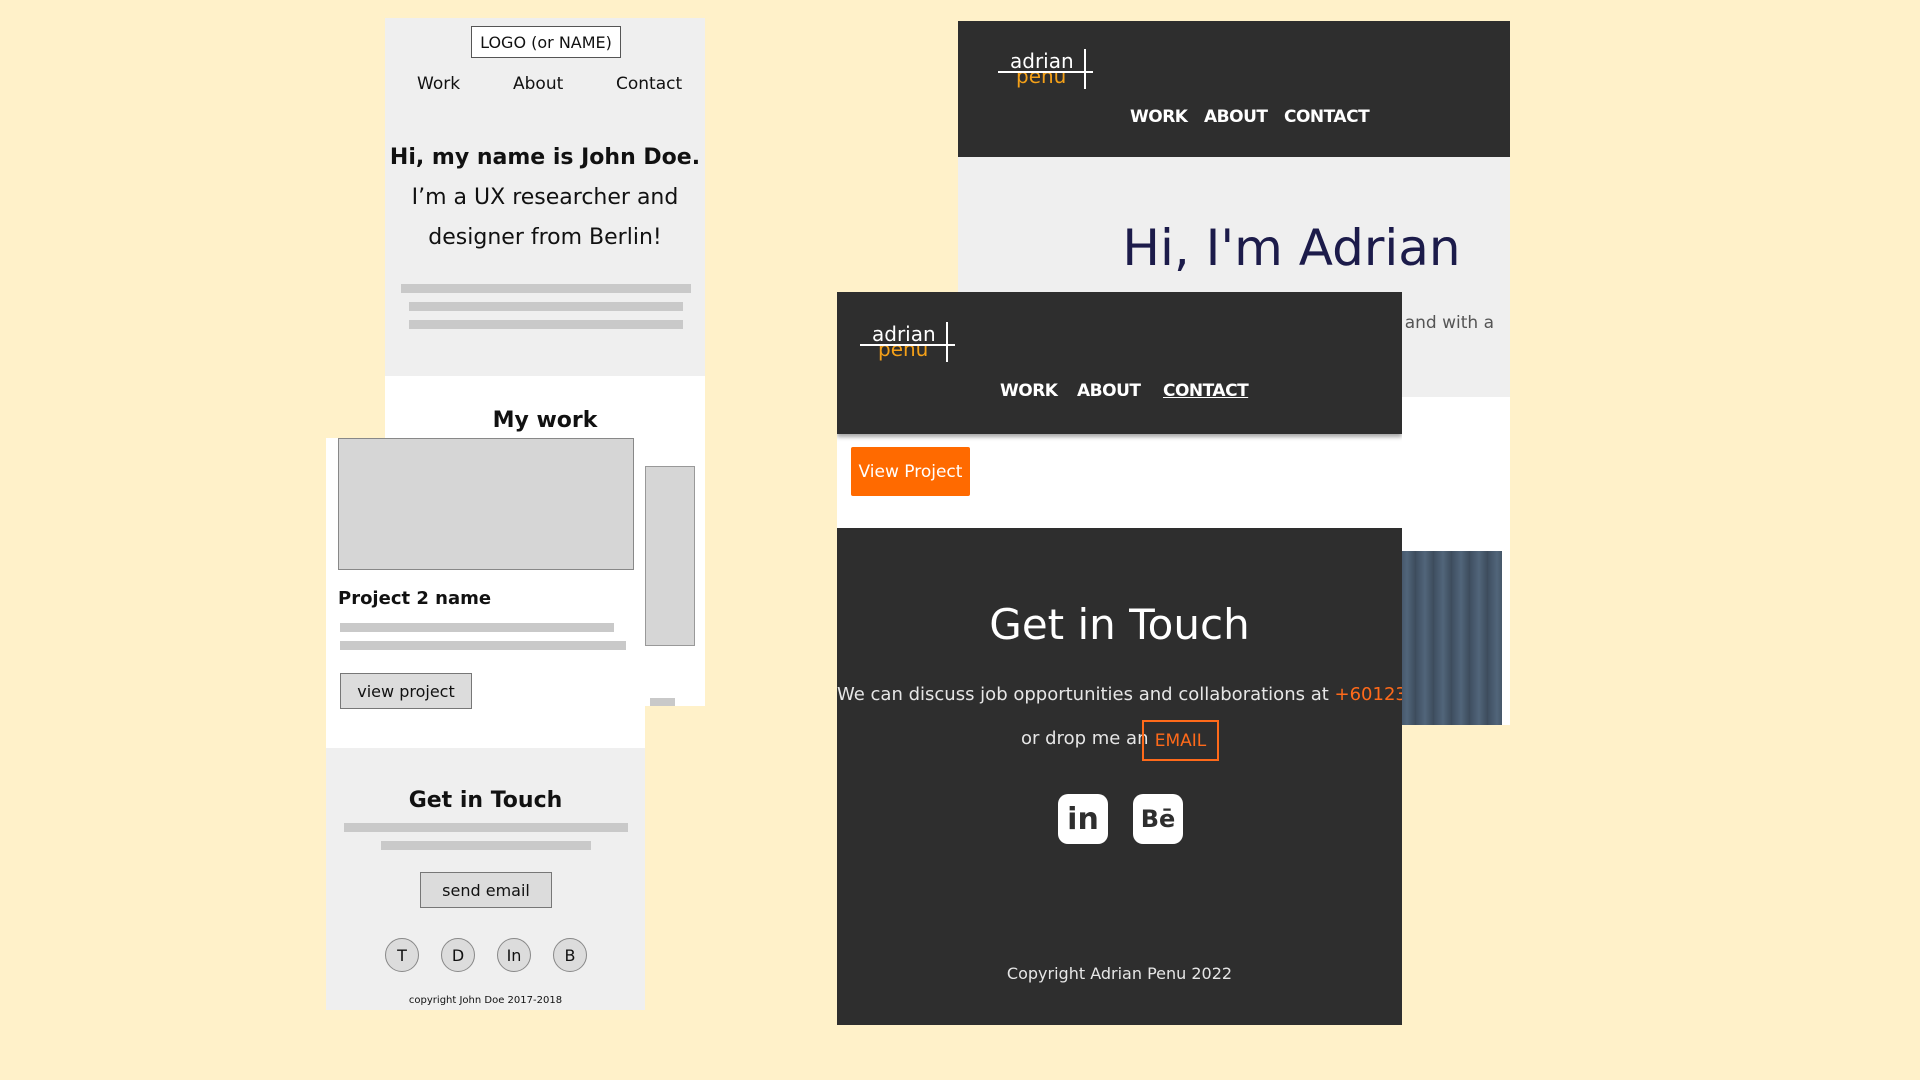 Image resolution: width=1920 pixels, height=1080 pixels. What do you see at coordinates (1180, 740) in the screenshot?
I see `email-button: EMAIL` at bounding box center [1180, 740].